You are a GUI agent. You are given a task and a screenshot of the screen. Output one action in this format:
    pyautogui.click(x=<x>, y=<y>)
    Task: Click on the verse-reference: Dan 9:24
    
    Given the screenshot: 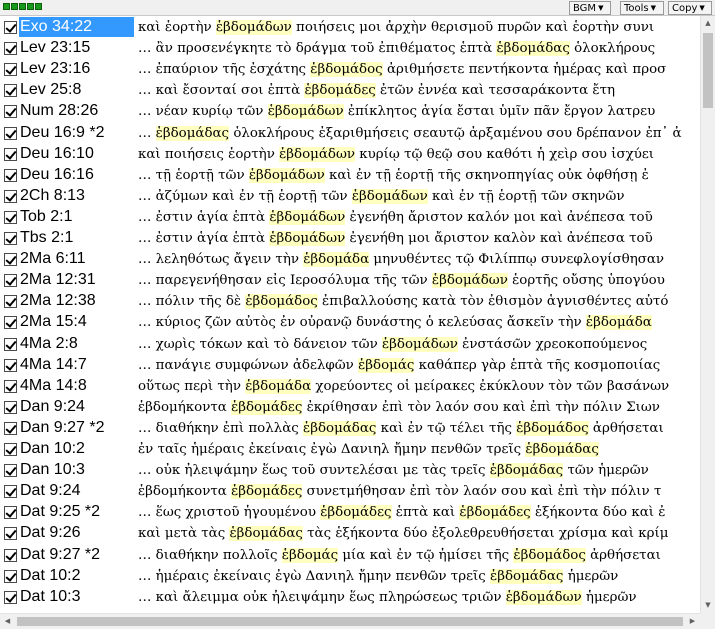 What is the action you would take?
    pyautogui.click(x=76, y=407)
    